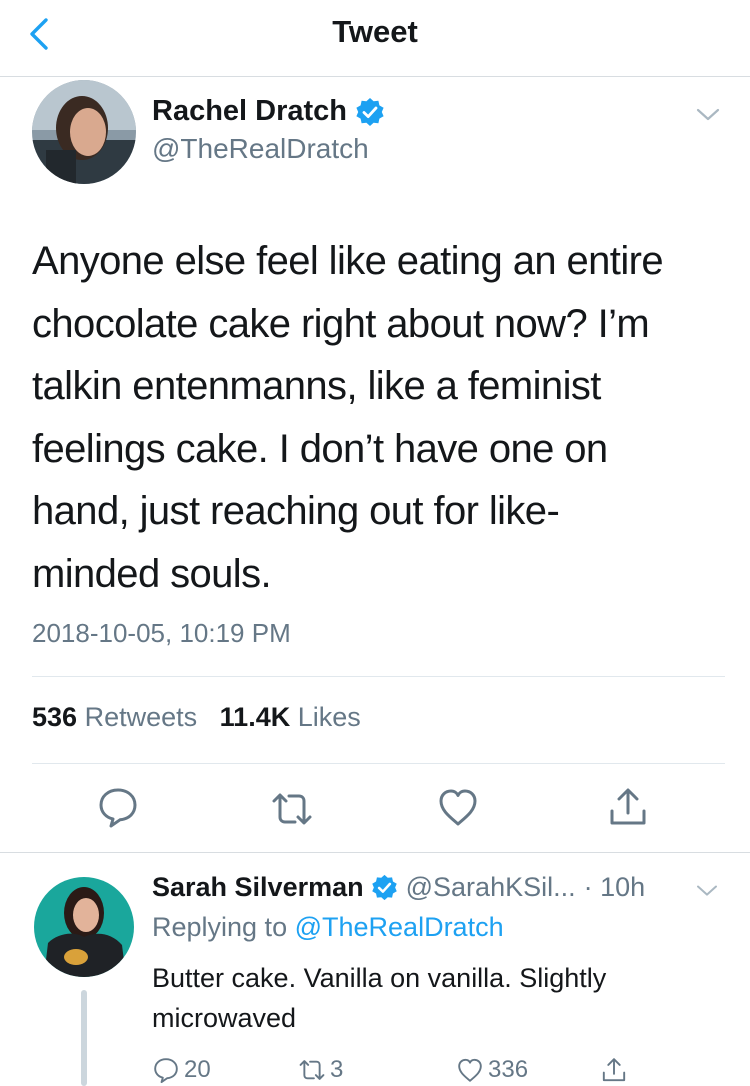  I want to click on tweet-text-line: minded souls., so click(152, 573).